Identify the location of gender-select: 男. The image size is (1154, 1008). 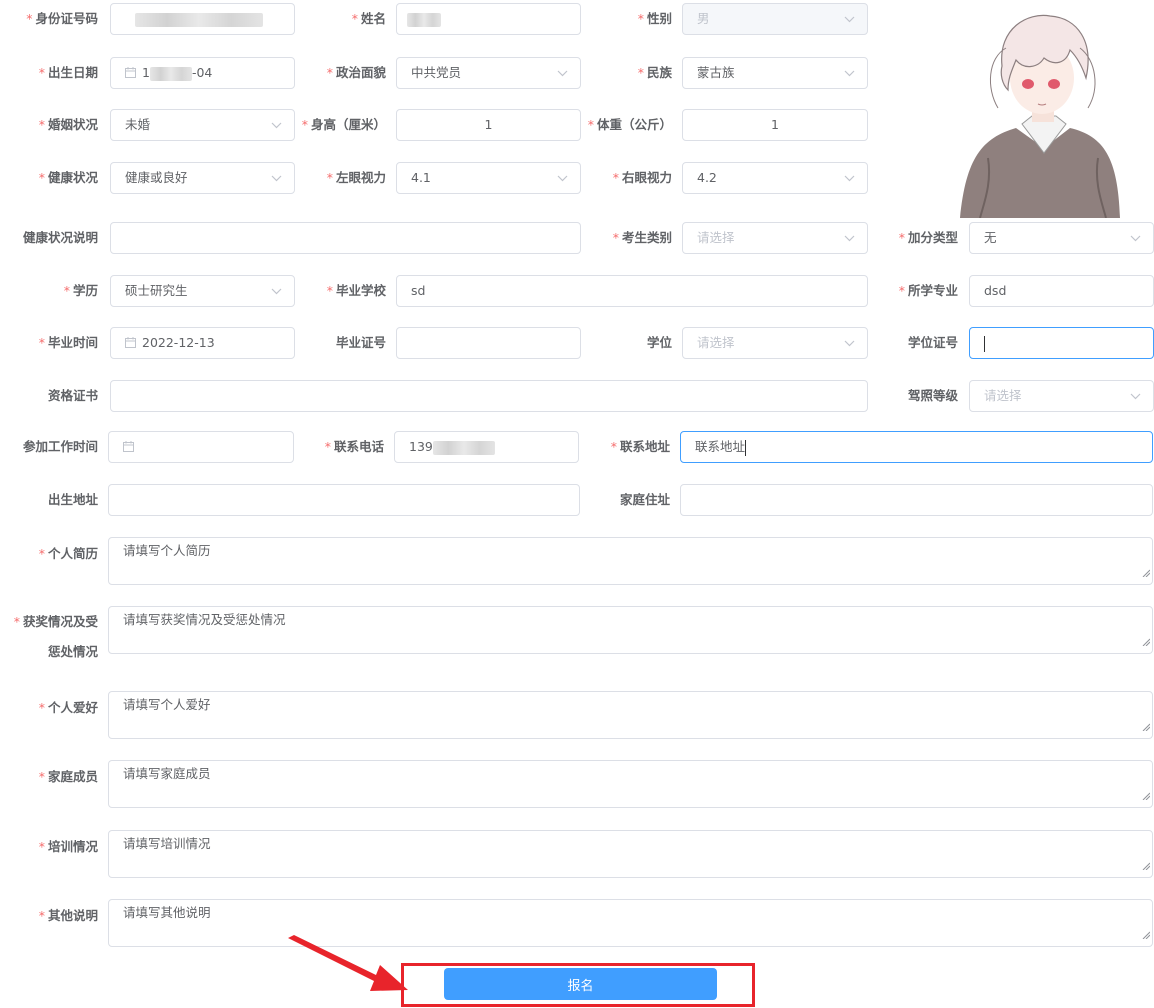
(775, 19).